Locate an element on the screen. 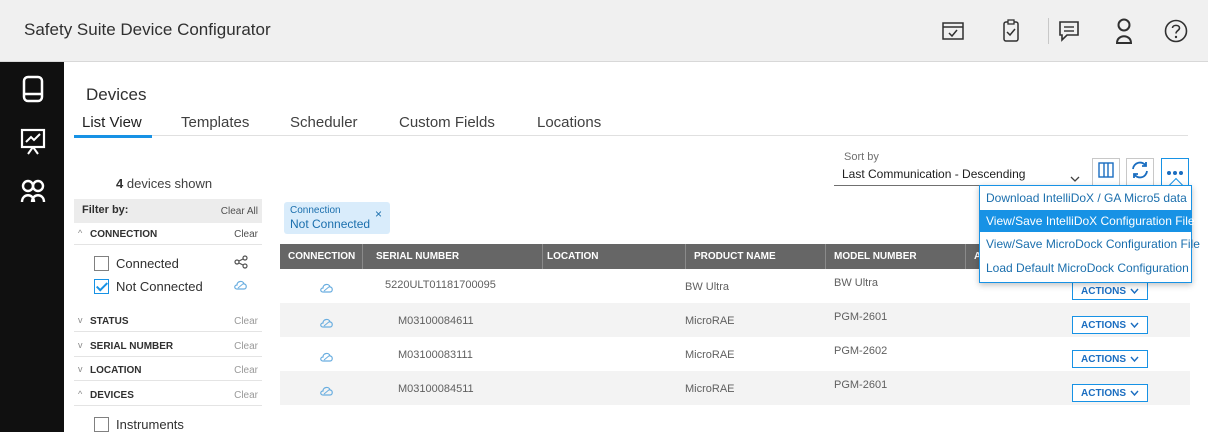 The image size is (1208, 436). product-name-cell: BW Ultra is located at coordinates (707, 287).